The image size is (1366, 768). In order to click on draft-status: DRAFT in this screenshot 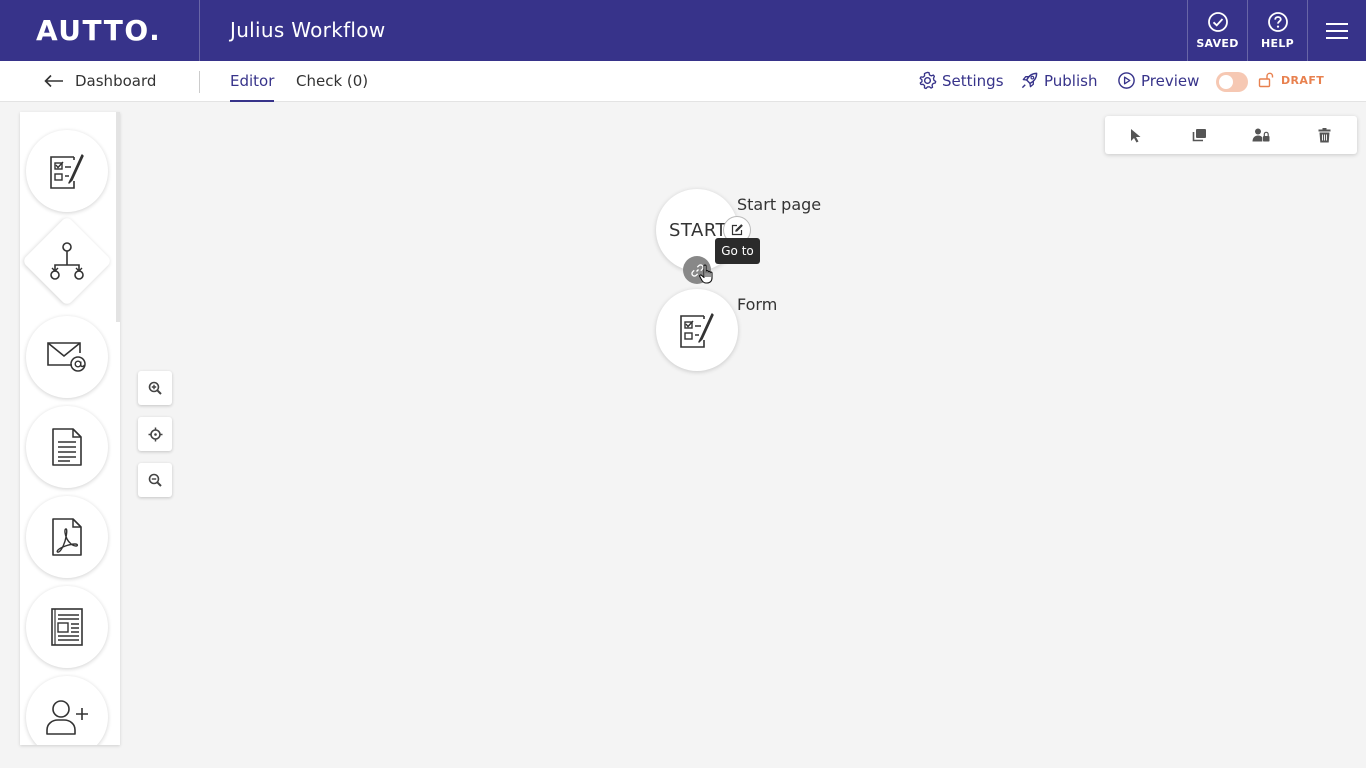, I will do `click(1291, 80)`.